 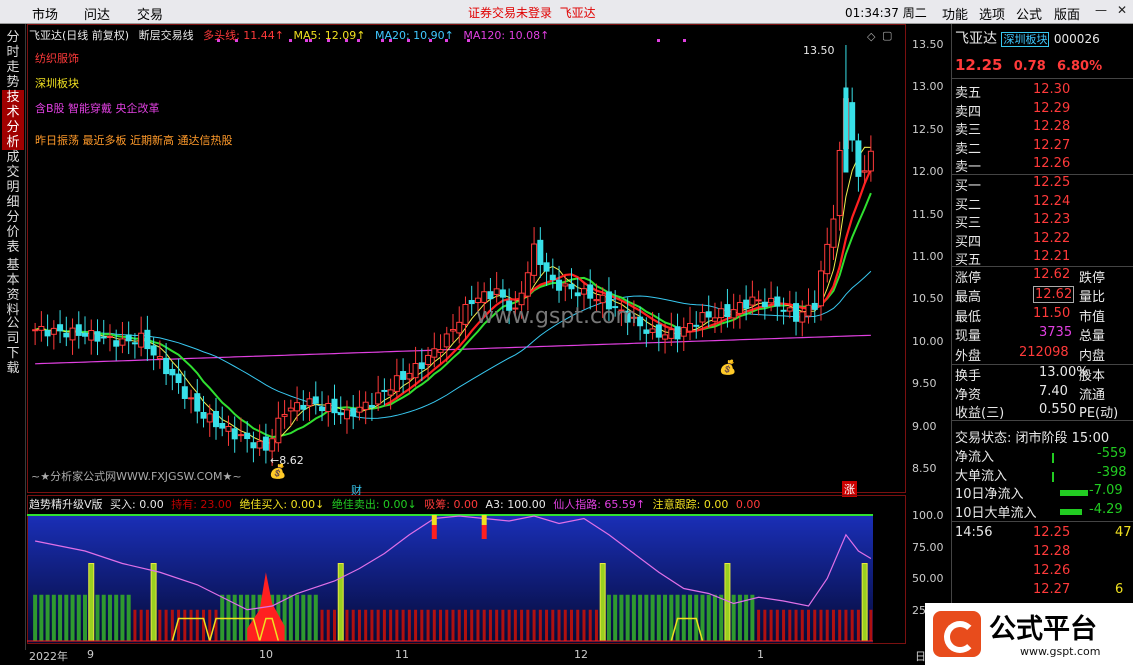 What do you see at coordinates (1067, 13) in the screenshot?
I see `menu-layout: 版面` at bounding box center [1067, 13].